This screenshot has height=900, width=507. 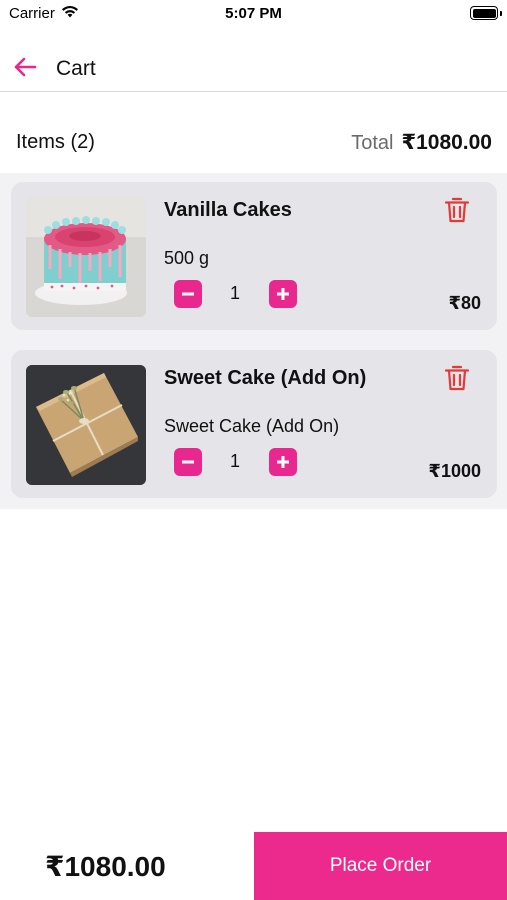 I want to click on battery-tip, so click(x=501, y=13).